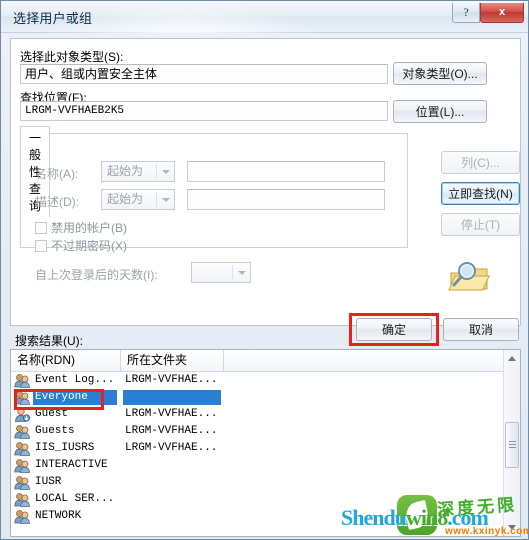 The height and width of the screenshot is (540, 529). I want to click on object-type-value: 用户、组或内置安全主体, so click(204, 74).